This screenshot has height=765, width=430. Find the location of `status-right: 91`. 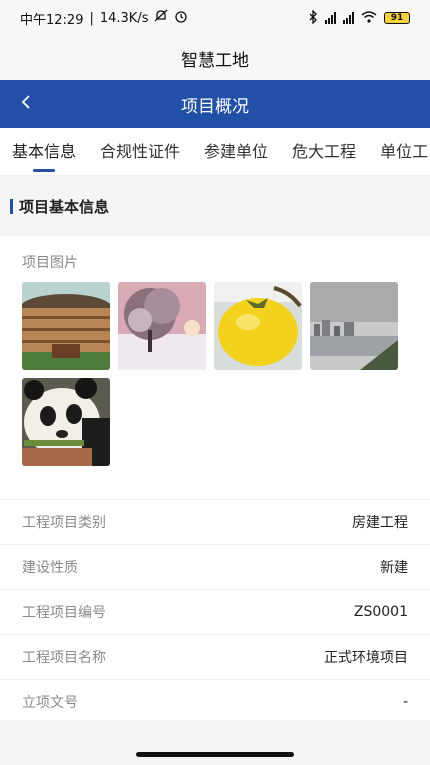

status-right: 91 is located at coordinates (359, 17).